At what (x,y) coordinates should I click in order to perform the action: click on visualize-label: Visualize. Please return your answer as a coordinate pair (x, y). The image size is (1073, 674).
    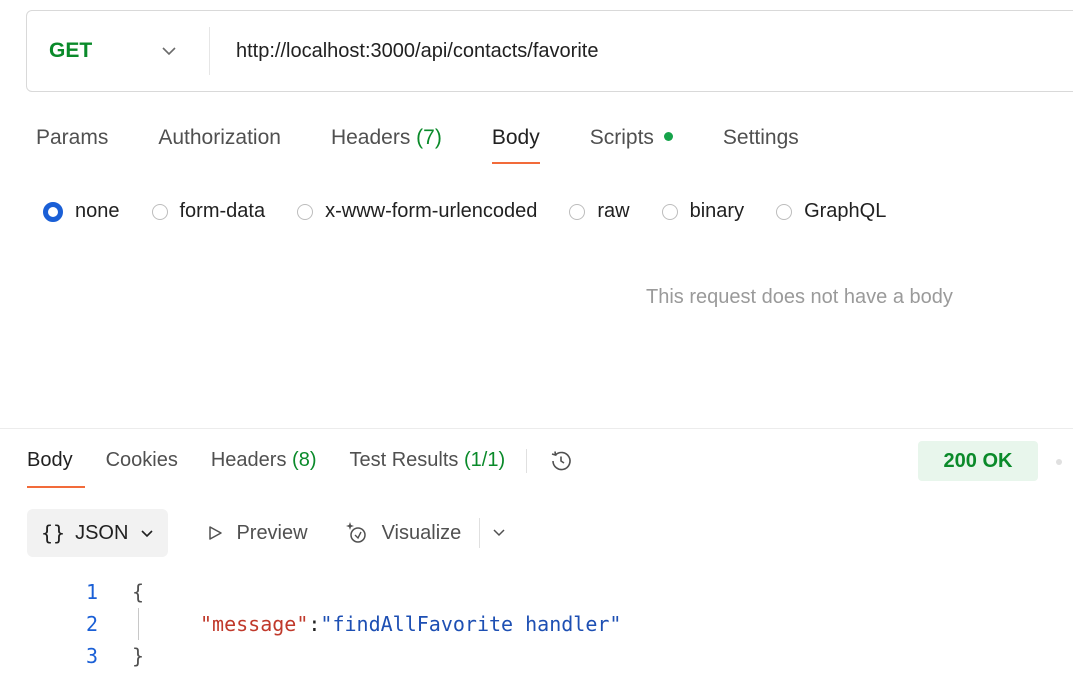
    Looking at the image, I should click on (421, 532).